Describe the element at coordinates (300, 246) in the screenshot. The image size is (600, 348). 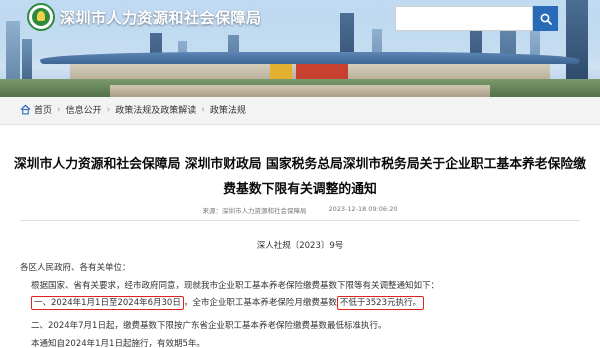
I see `document-number: 深人社规〔2023〕9号` at that location.